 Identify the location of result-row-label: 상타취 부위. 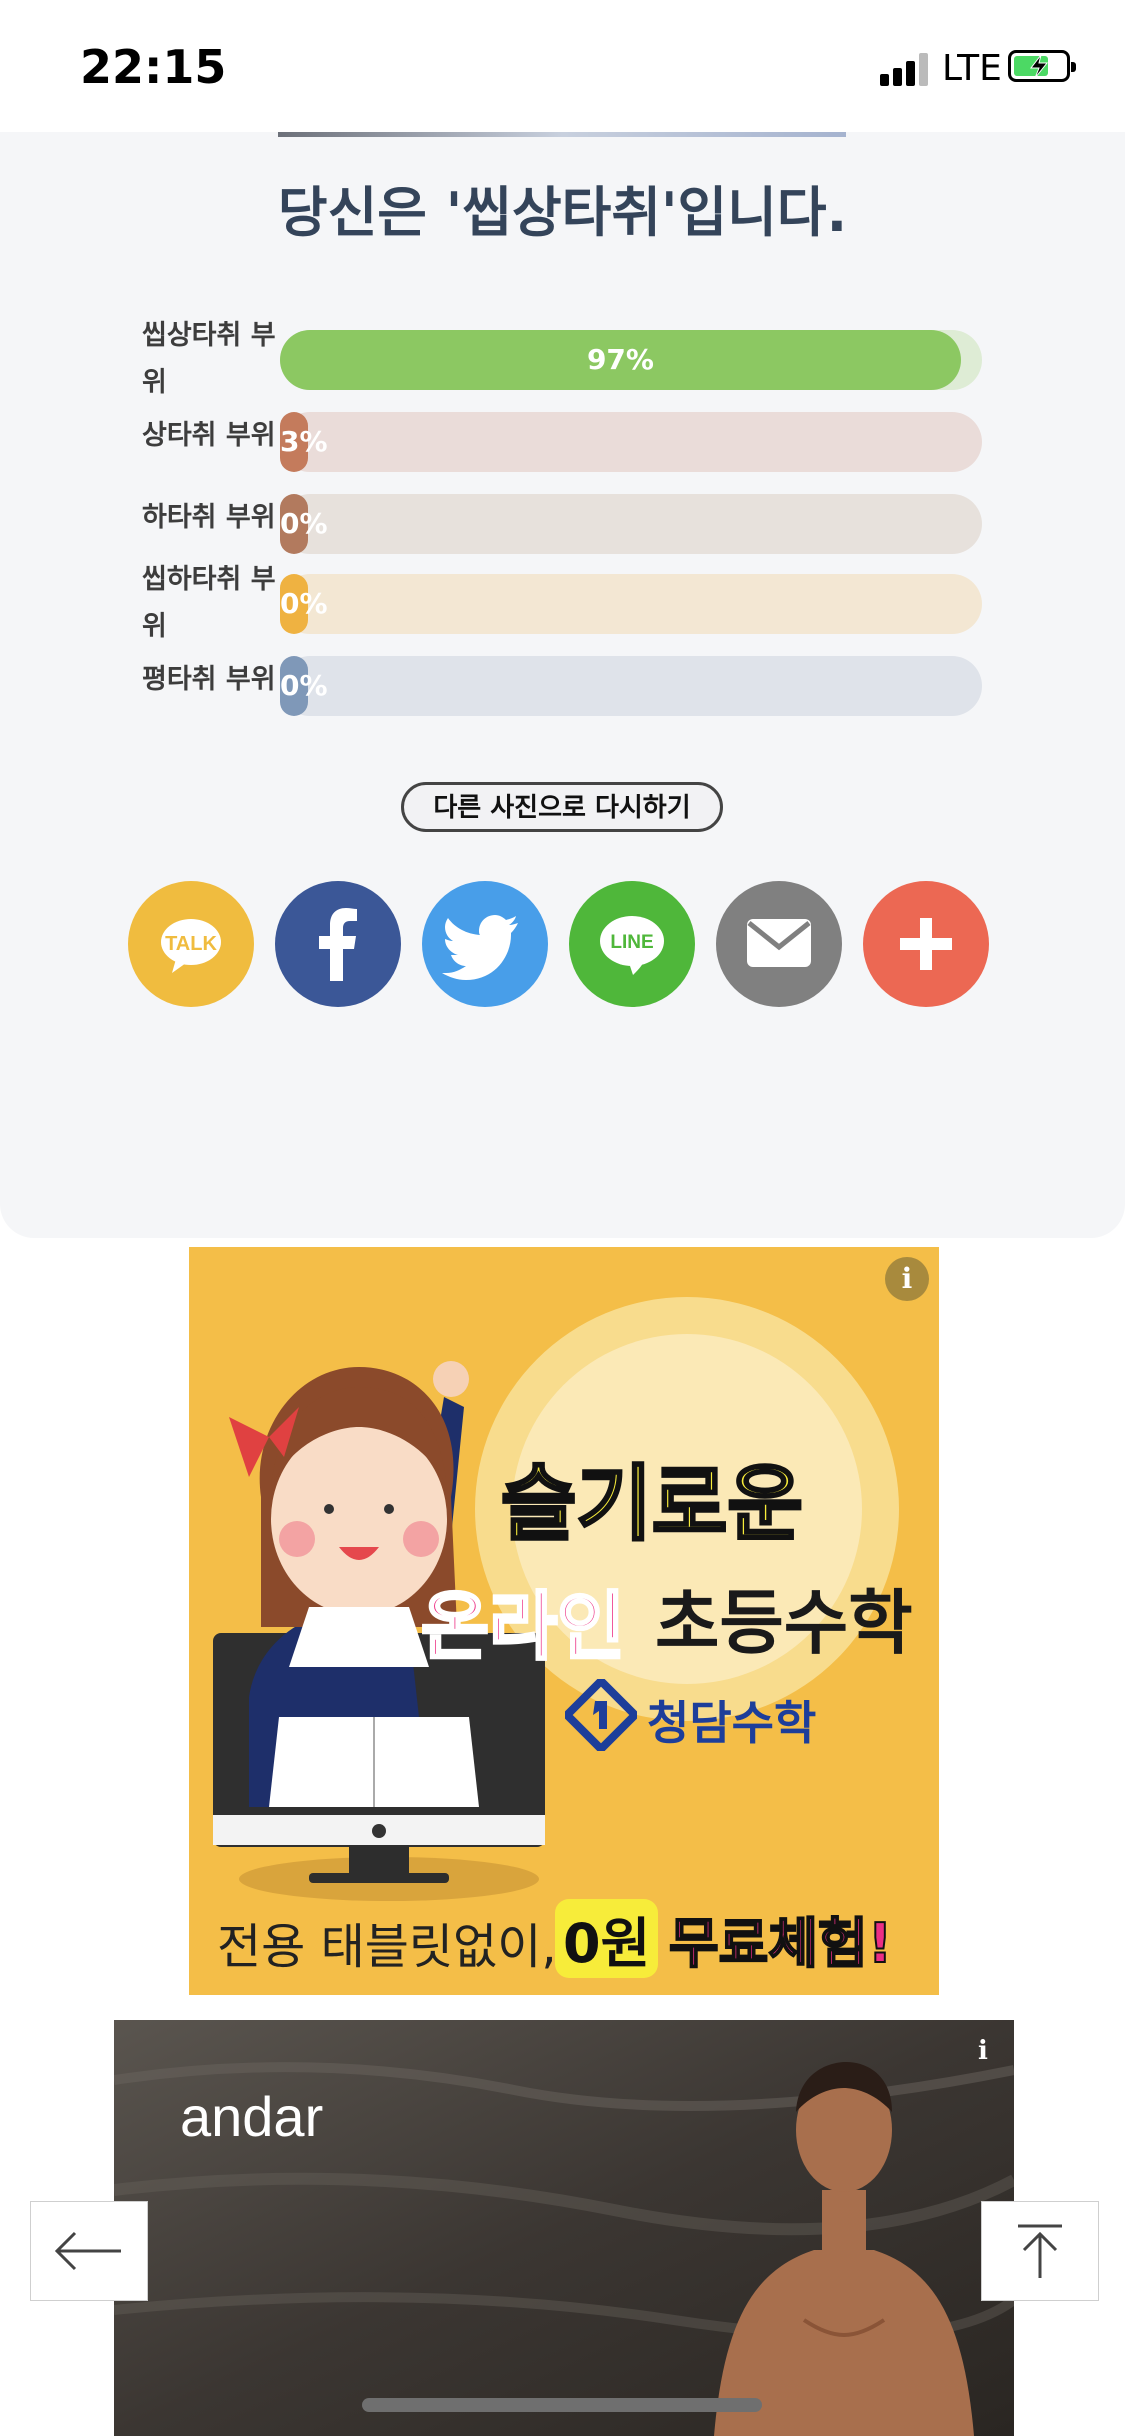
(209, 435).